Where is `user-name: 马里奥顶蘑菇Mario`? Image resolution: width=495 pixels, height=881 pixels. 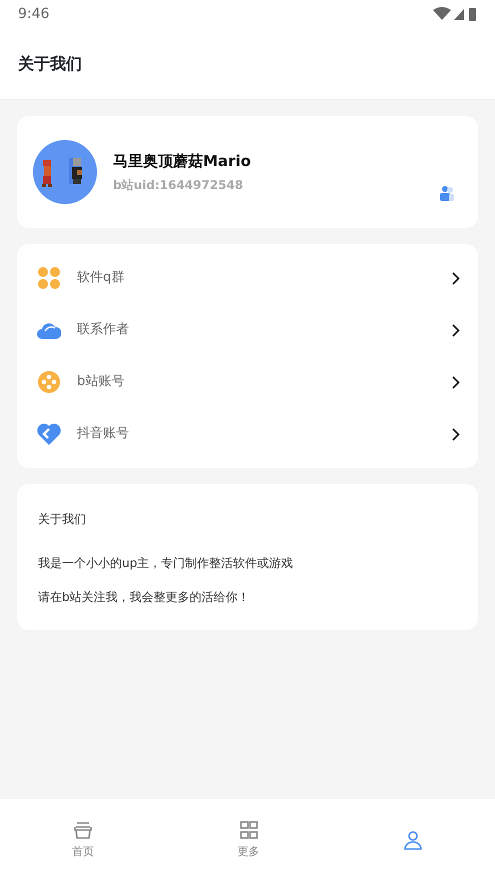
user-name: 马里奥顶蘑菇Mario is located at coordinates (182, 161).